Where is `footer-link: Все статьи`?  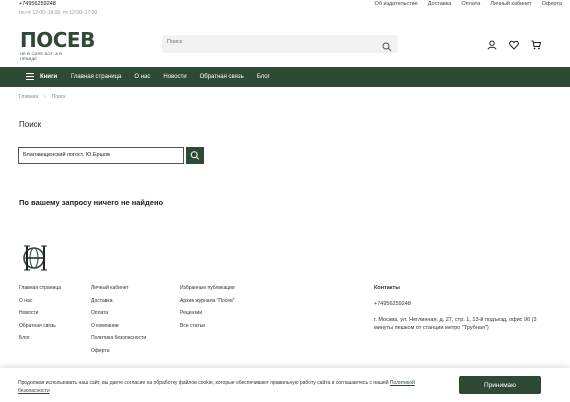
footer-link: Все статьи is located at coordinates (207, 329).